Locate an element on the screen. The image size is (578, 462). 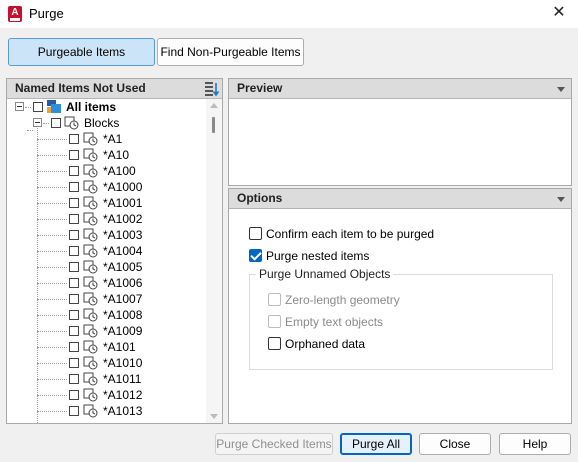
block-item-label: *A1011 is located at coordinates (122, 379).